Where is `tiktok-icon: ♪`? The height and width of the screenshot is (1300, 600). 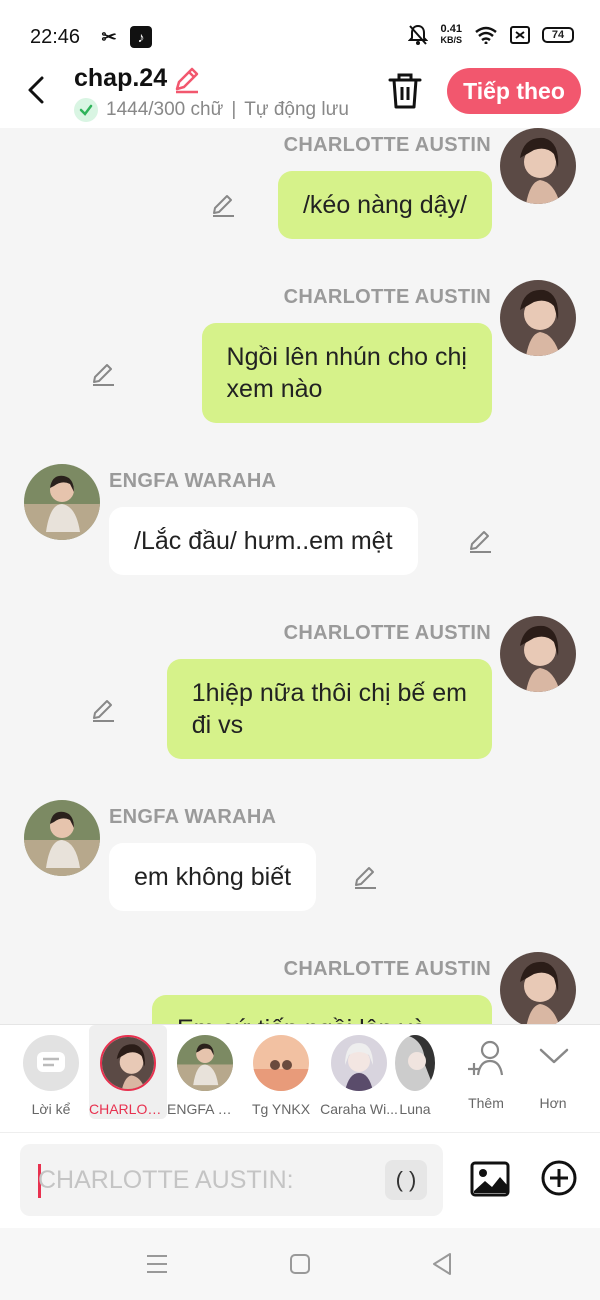
tiktok-icon: ♪ is located at coordinates (141, 37).